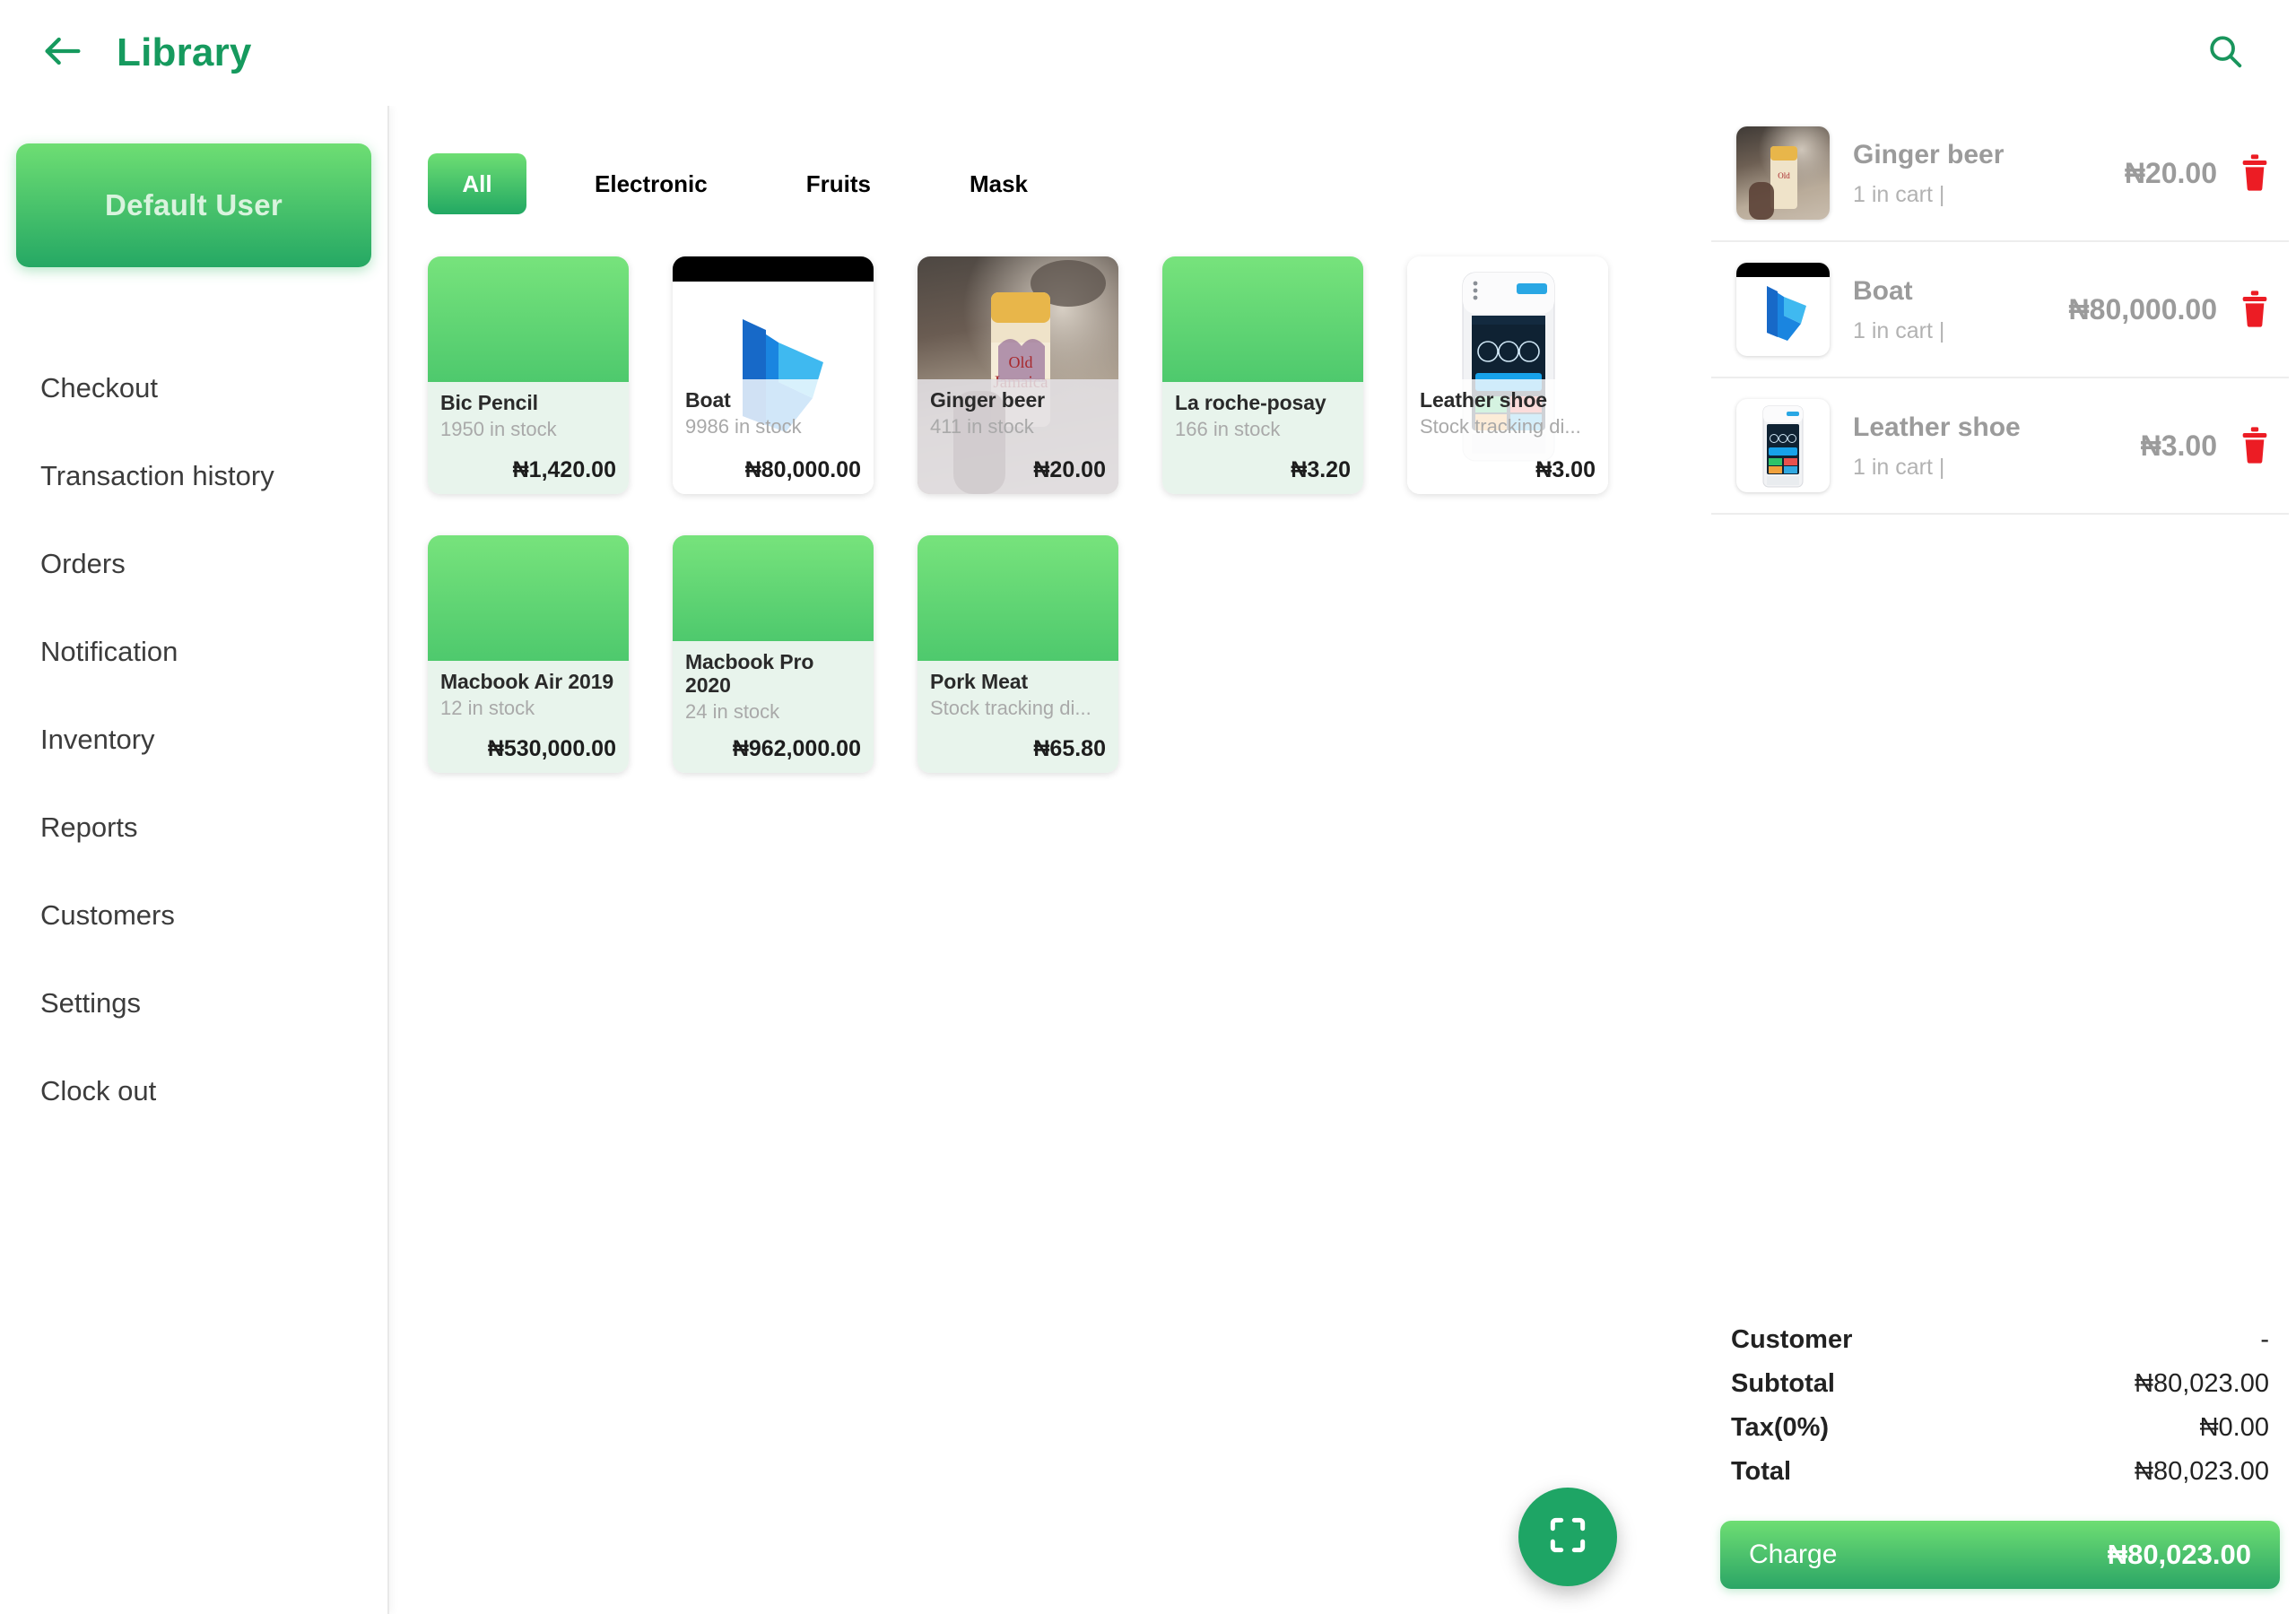 The width and height of the screenshot is (2296, 1614). I want to click on sidebar-item-label: Clock out, so click(98, 1090).